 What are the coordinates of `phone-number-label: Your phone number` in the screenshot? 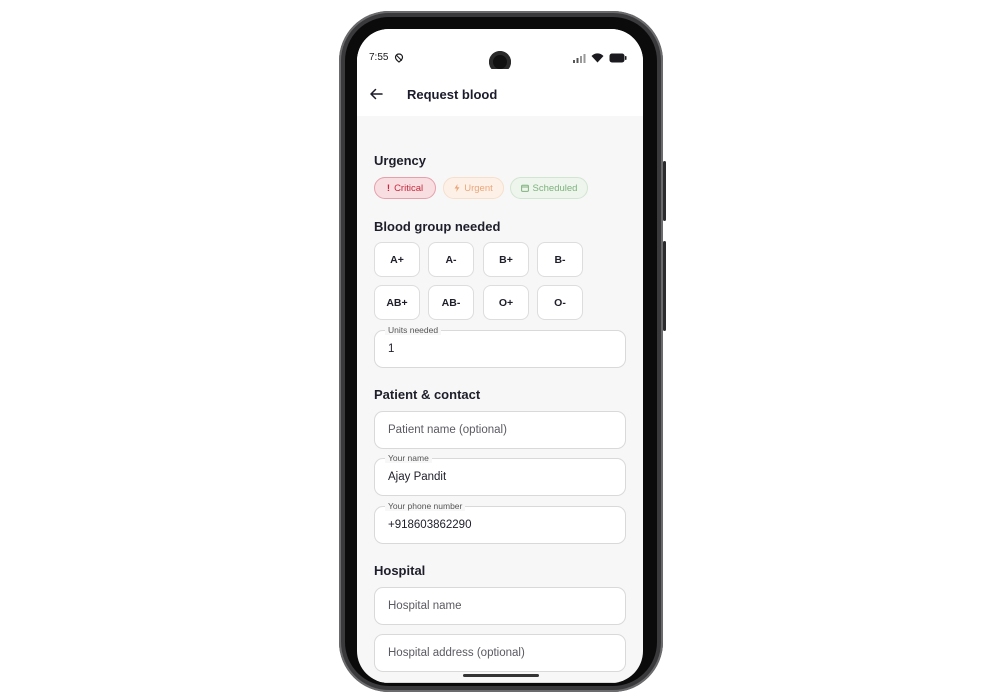 It's located at (425, 506).